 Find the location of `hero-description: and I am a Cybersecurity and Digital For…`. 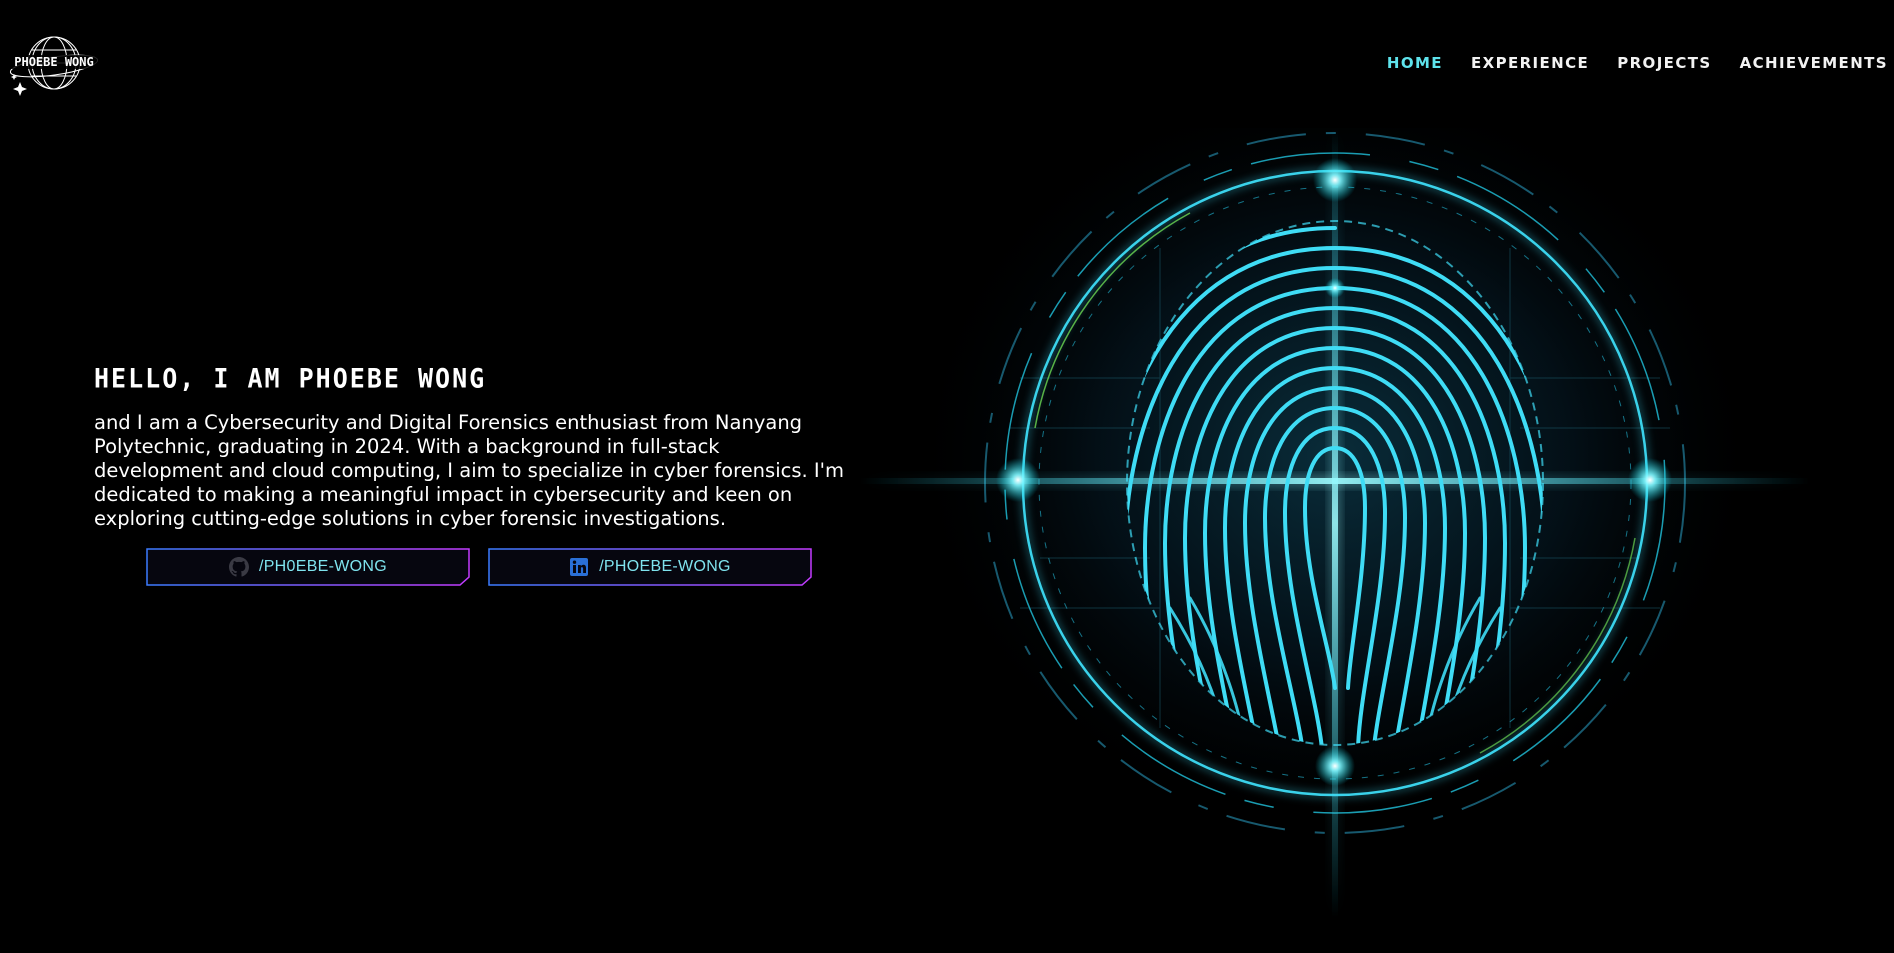

hero-description: and I am a Cybersecurity and Digital For… is located at coordinates (469, 470).